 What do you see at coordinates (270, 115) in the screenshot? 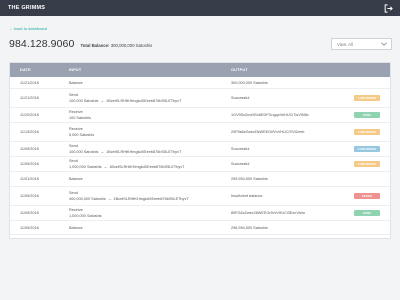
I see `cell-output: 1GV9Sx2mz5Sv6EDFGngqxVeHUCi7IsVS6tb` at bounding box center [270, 115].